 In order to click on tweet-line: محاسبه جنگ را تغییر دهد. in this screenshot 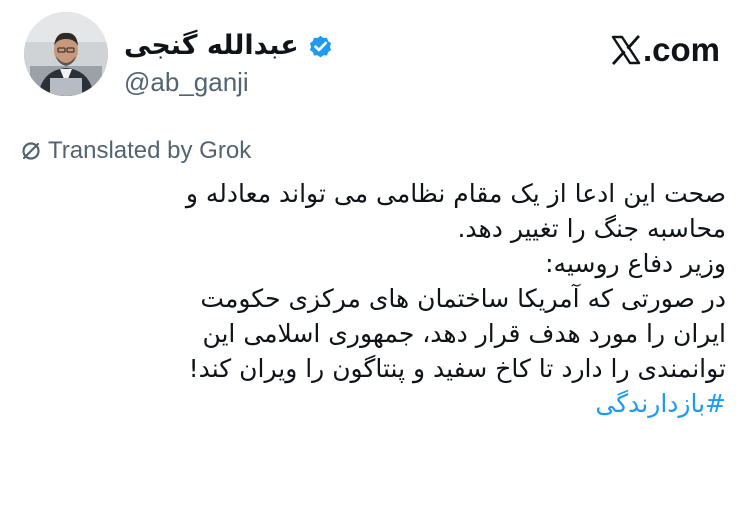, I will do `click(591, 228)`.